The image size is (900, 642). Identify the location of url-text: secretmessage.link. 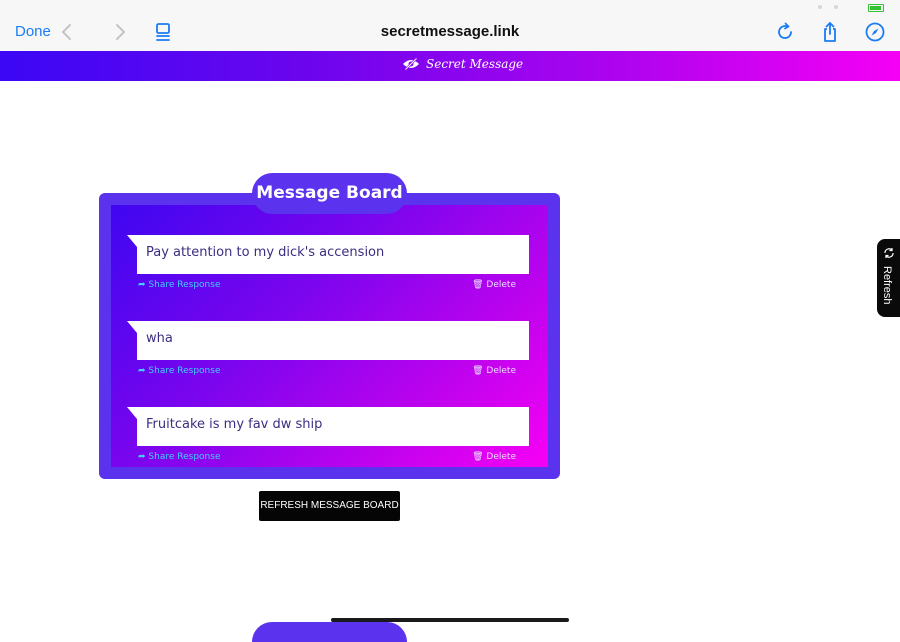
(450, 31).